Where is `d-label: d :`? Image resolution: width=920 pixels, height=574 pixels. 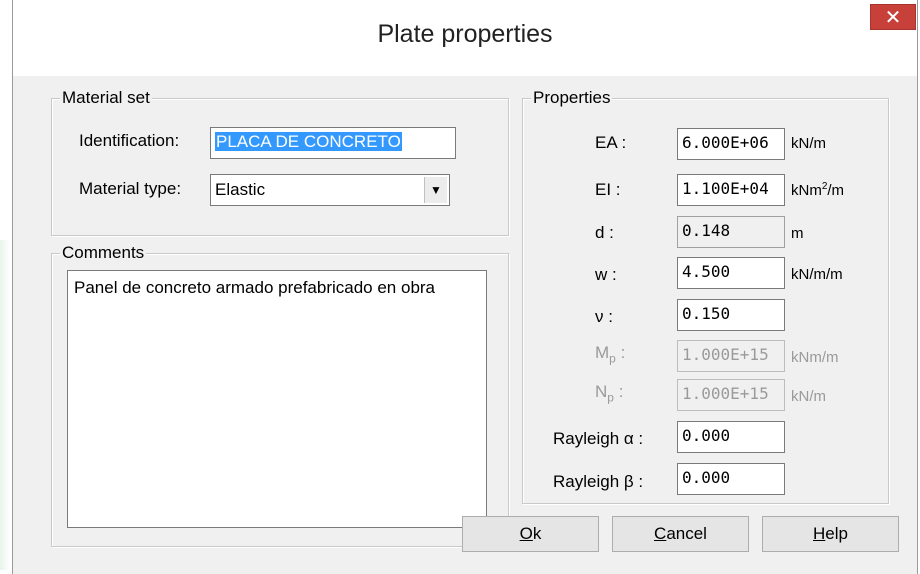
d-label: d : is located at coordinates (604, 232).